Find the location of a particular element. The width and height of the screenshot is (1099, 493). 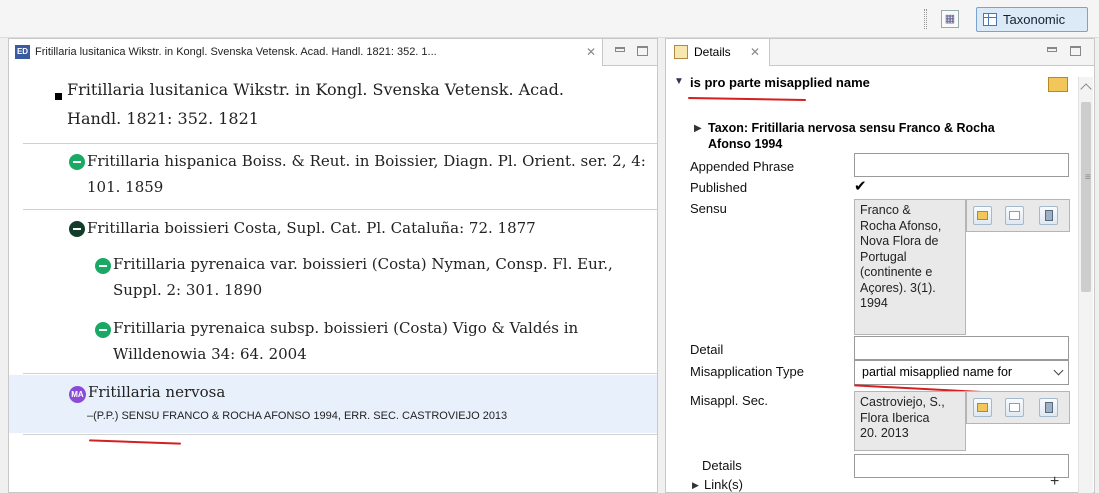

accepted-name-line2: Handl. 1821: 352. 1821 is located at coordinates (163, 118).